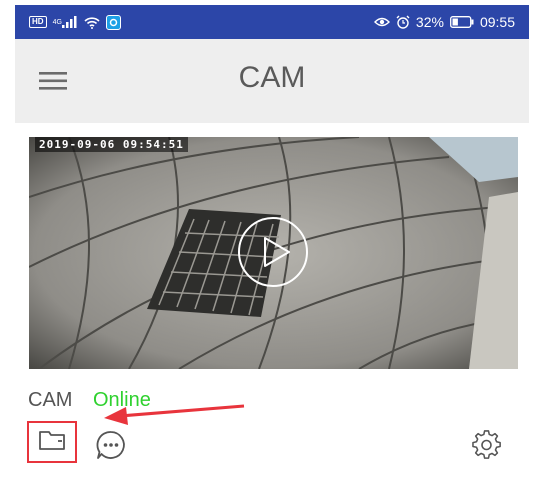  What do you see at coordinates (122, 400) in the screenshot?
I see `camera-status: Online` at bounding box center [122, 400].